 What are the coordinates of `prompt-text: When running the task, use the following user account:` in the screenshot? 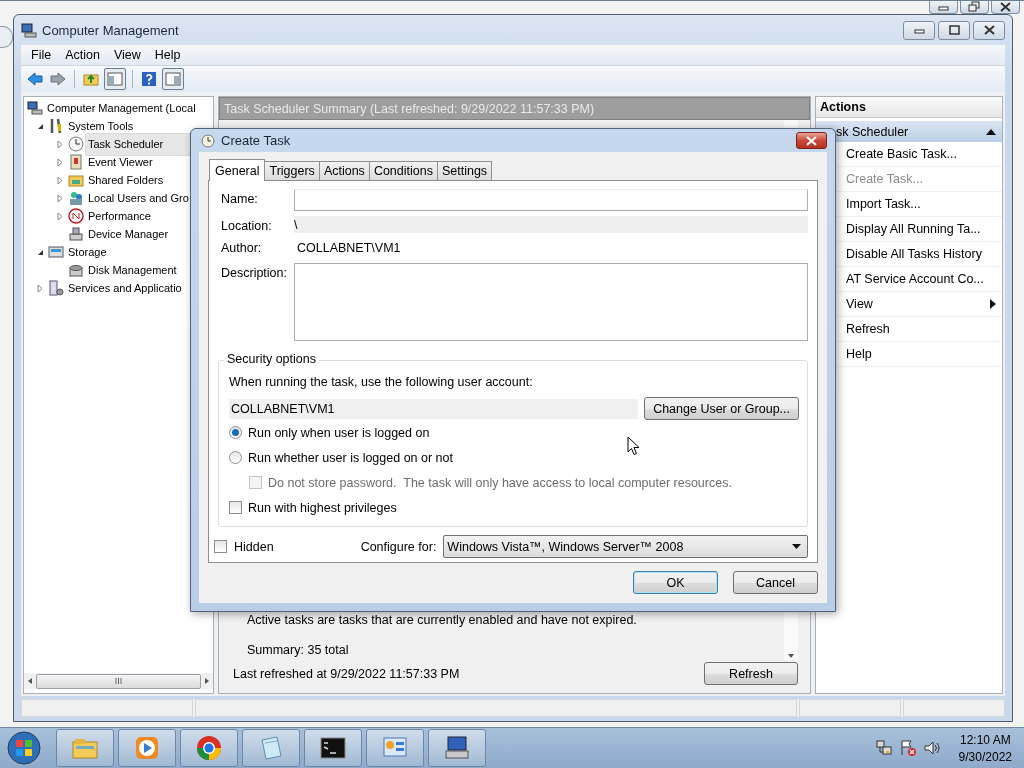 It's located at (381, 382).